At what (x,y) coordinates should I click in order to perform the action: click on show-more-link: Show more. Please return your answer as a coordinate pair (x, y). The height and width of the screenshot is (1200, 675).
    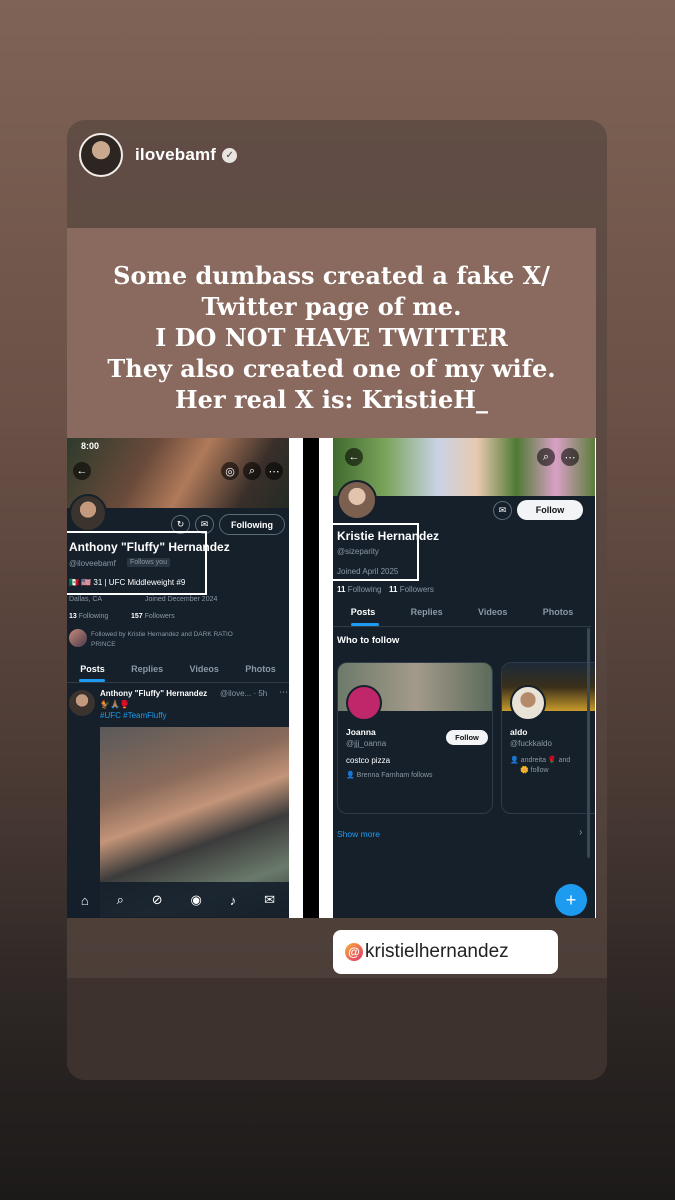
    Looking at the image, I should click on (358, 834).